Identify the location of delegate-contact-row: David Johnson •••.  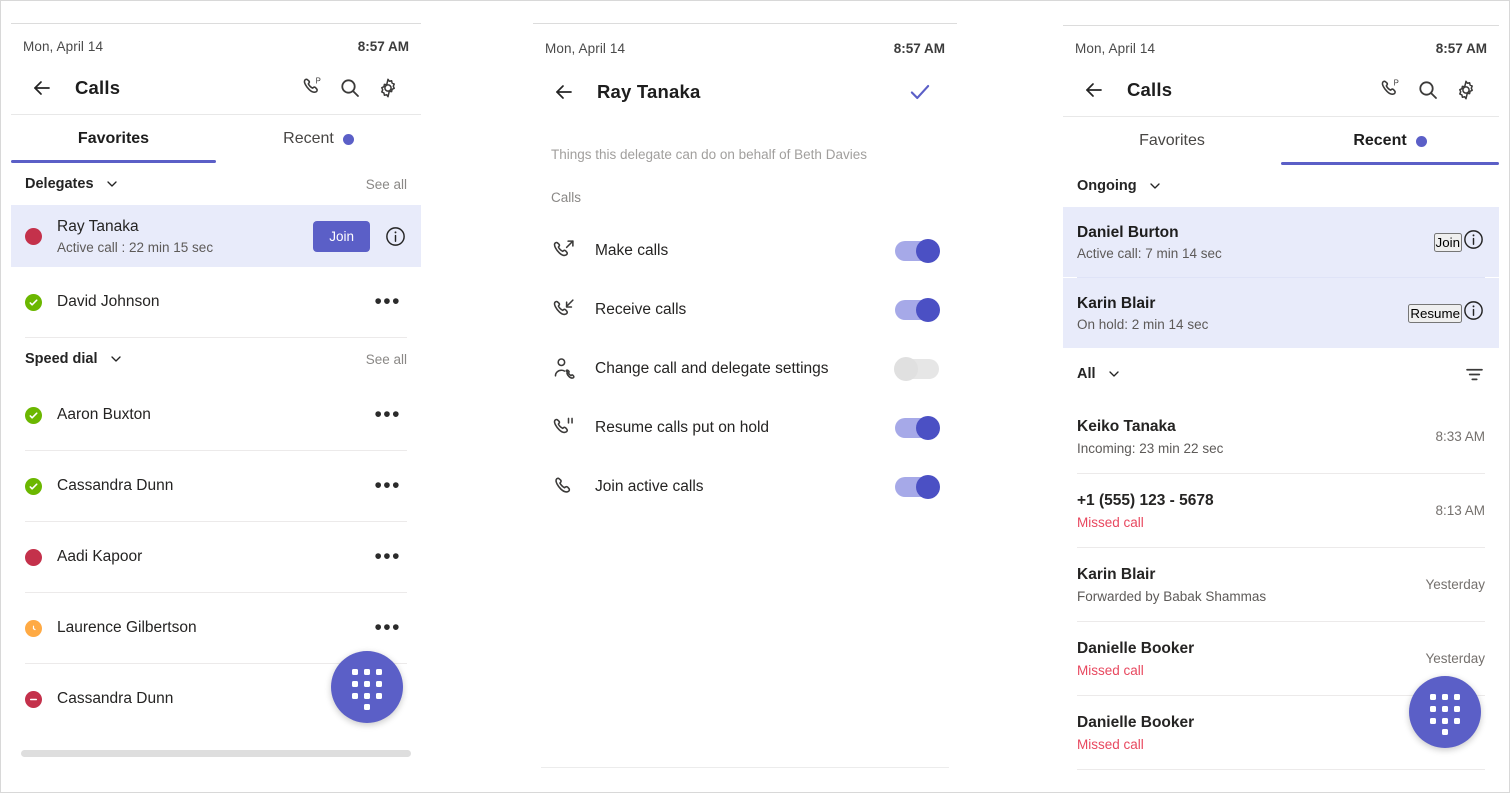
(216, 302).